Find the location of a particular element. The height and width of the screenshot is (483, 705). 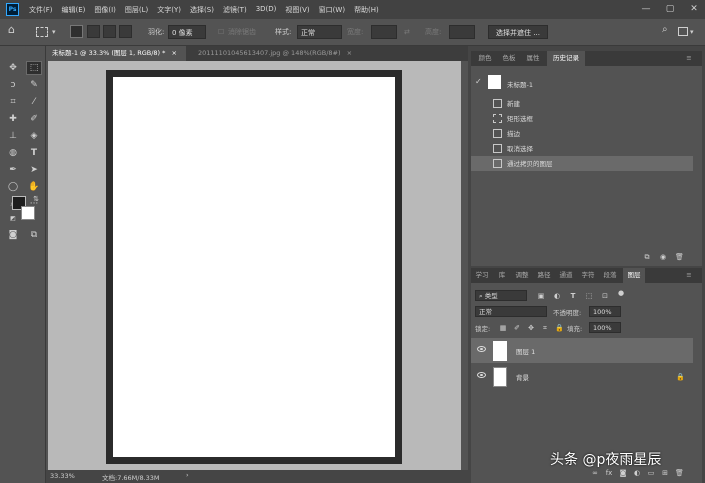

menu-3d: 3D(D) is located at coordinates (266, 10).